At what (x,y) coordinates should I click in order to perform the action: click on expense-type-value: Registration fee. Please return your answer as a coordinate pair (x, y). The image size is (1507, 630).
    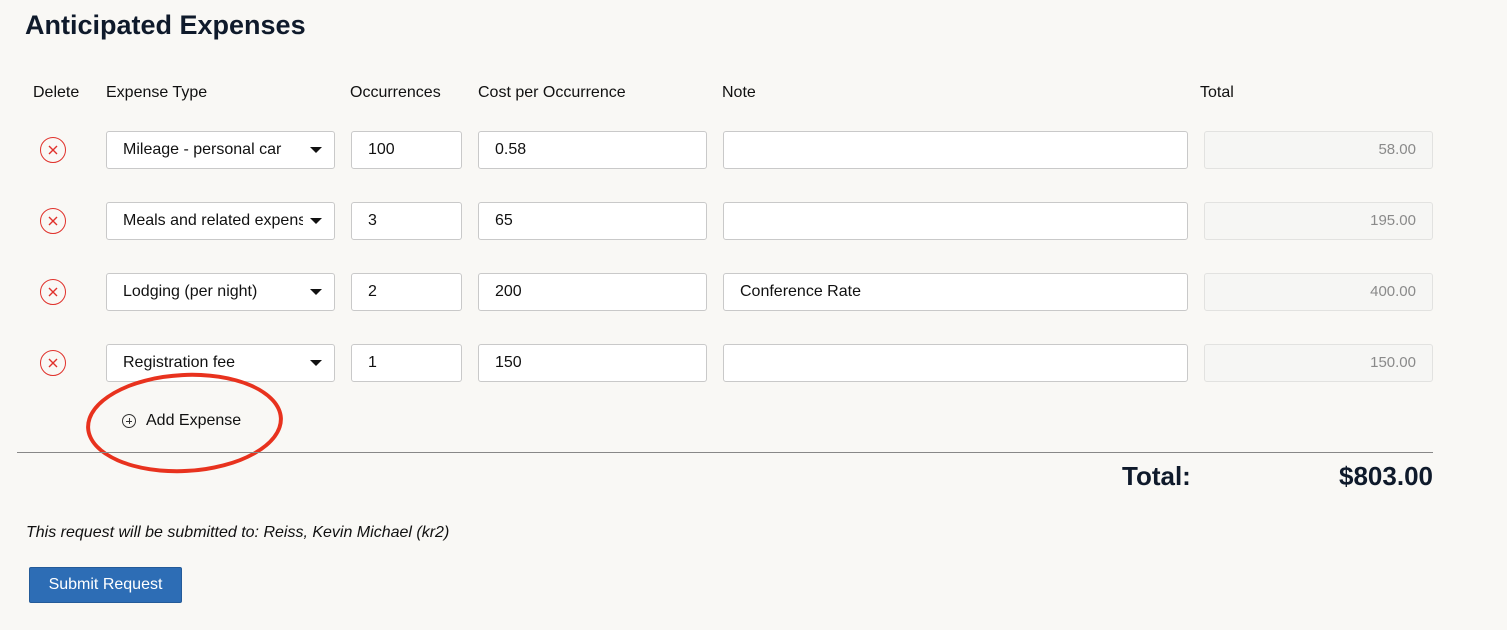
    Looking at the image, I should click on (179, 362).